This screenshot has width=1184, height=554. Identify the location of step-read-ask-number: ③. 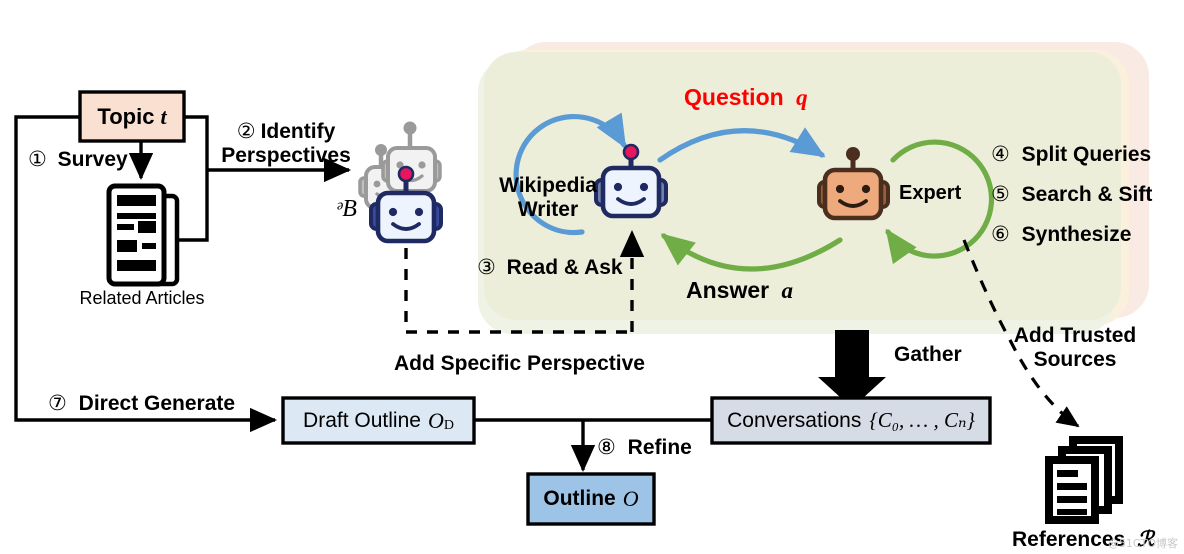
(486, 267).